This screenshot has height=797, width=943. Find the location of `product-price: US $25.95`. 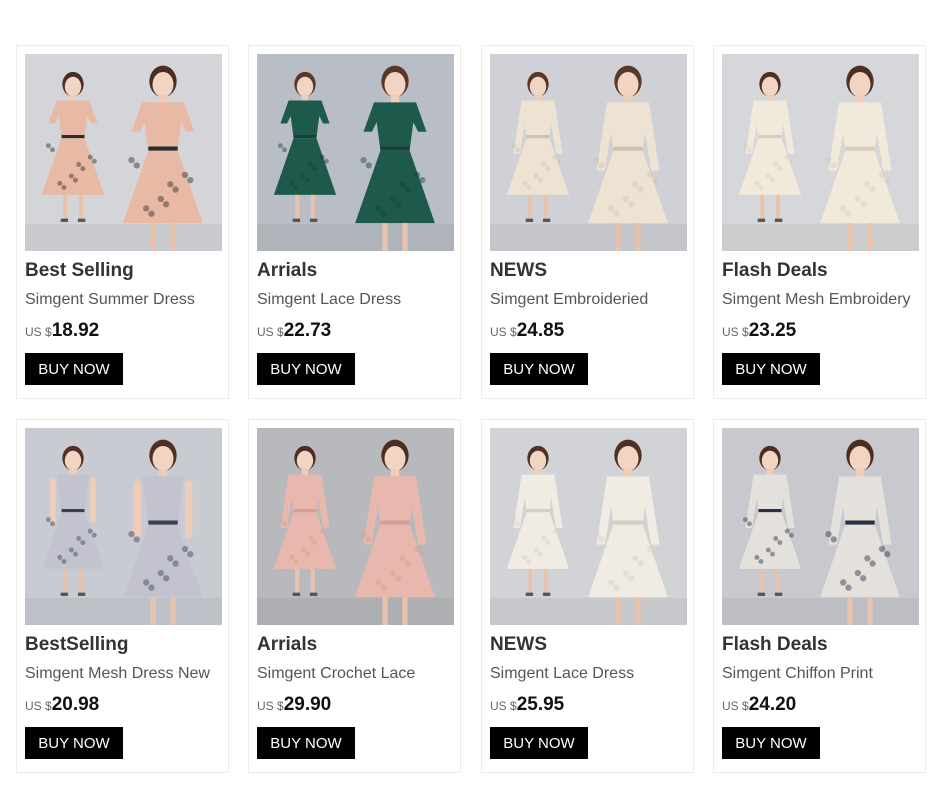

product-price: US $25.95 is located at coordinates (527, 705).